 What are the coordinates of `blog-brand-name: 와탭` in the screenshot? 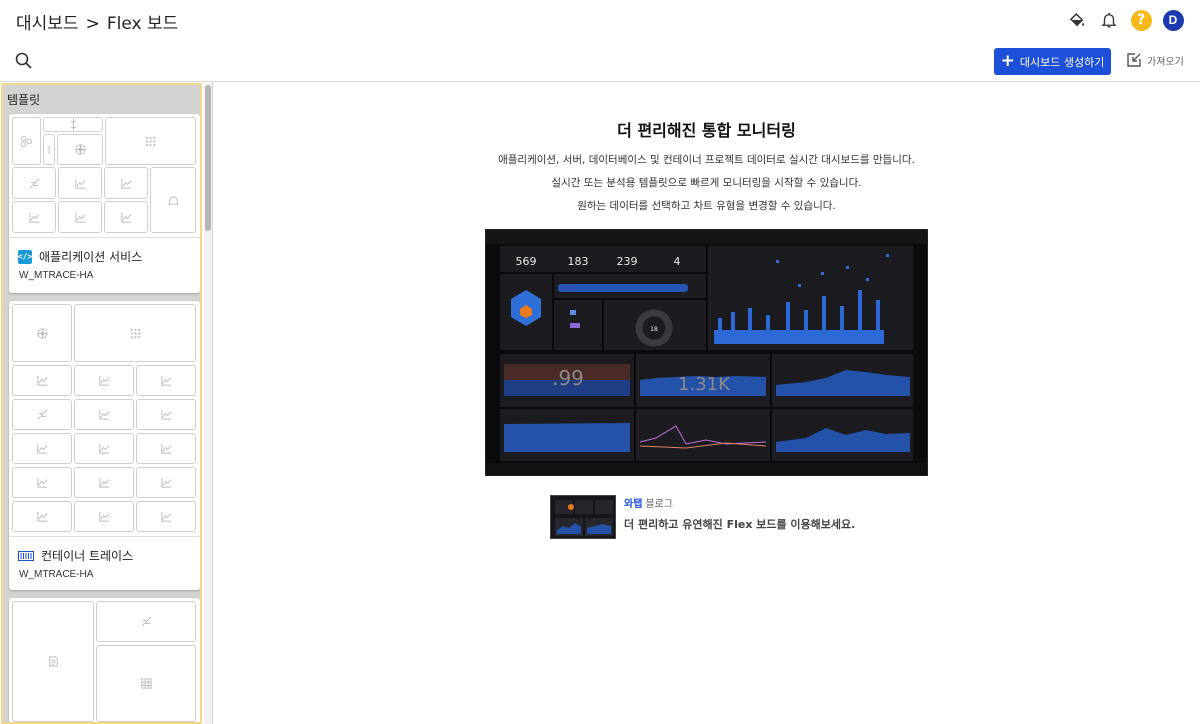 It's located at (633, 504).